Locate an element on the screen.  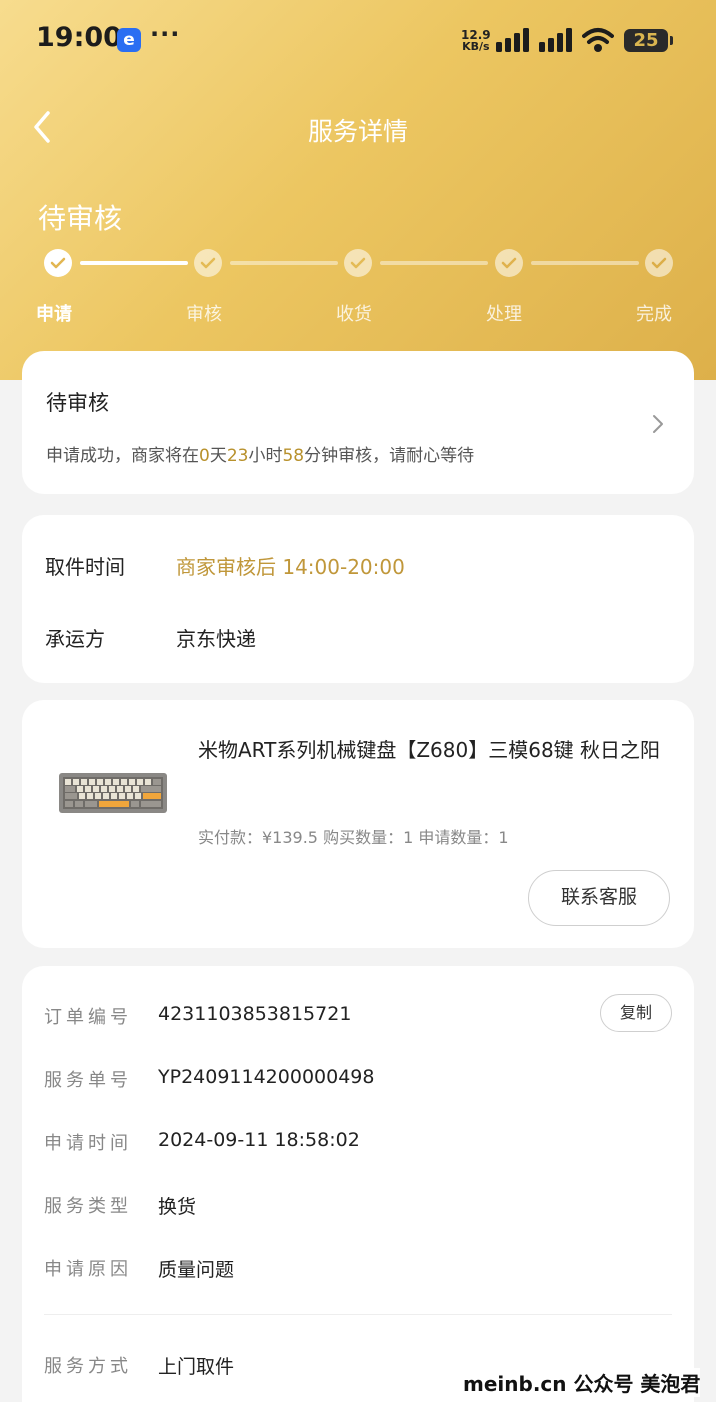
service-type-value: 换货 is located at coordinates (177, 1207).